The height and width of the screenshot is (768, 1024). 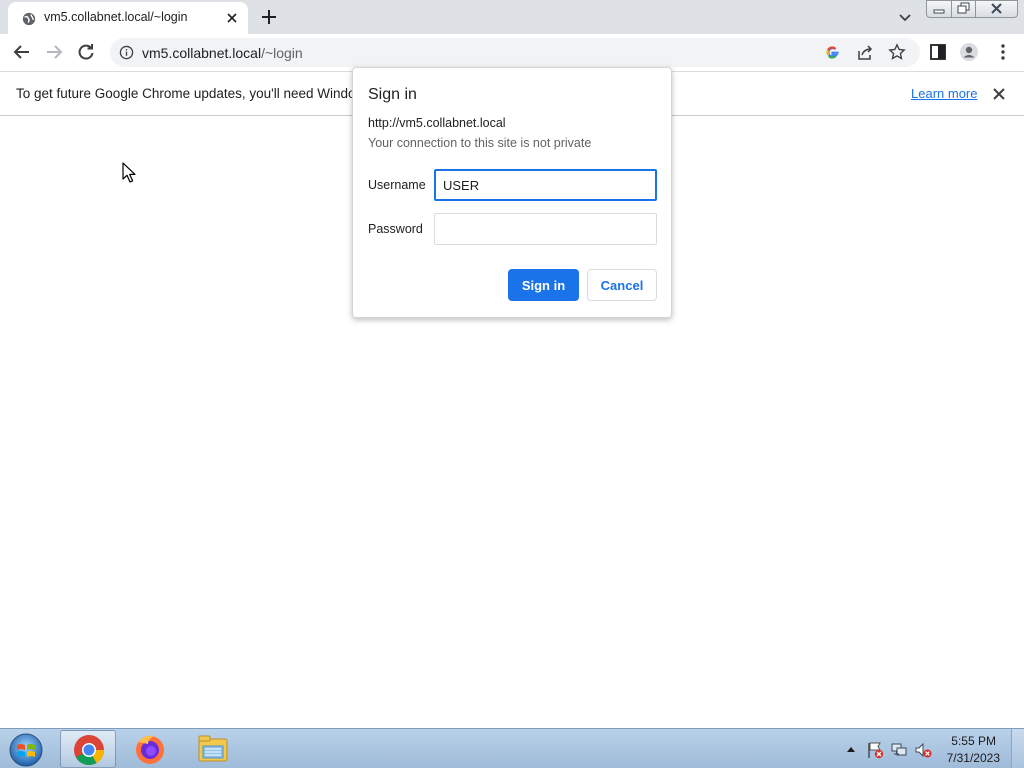 I want to click on google-lens-icon, so click(x=832, y=52).